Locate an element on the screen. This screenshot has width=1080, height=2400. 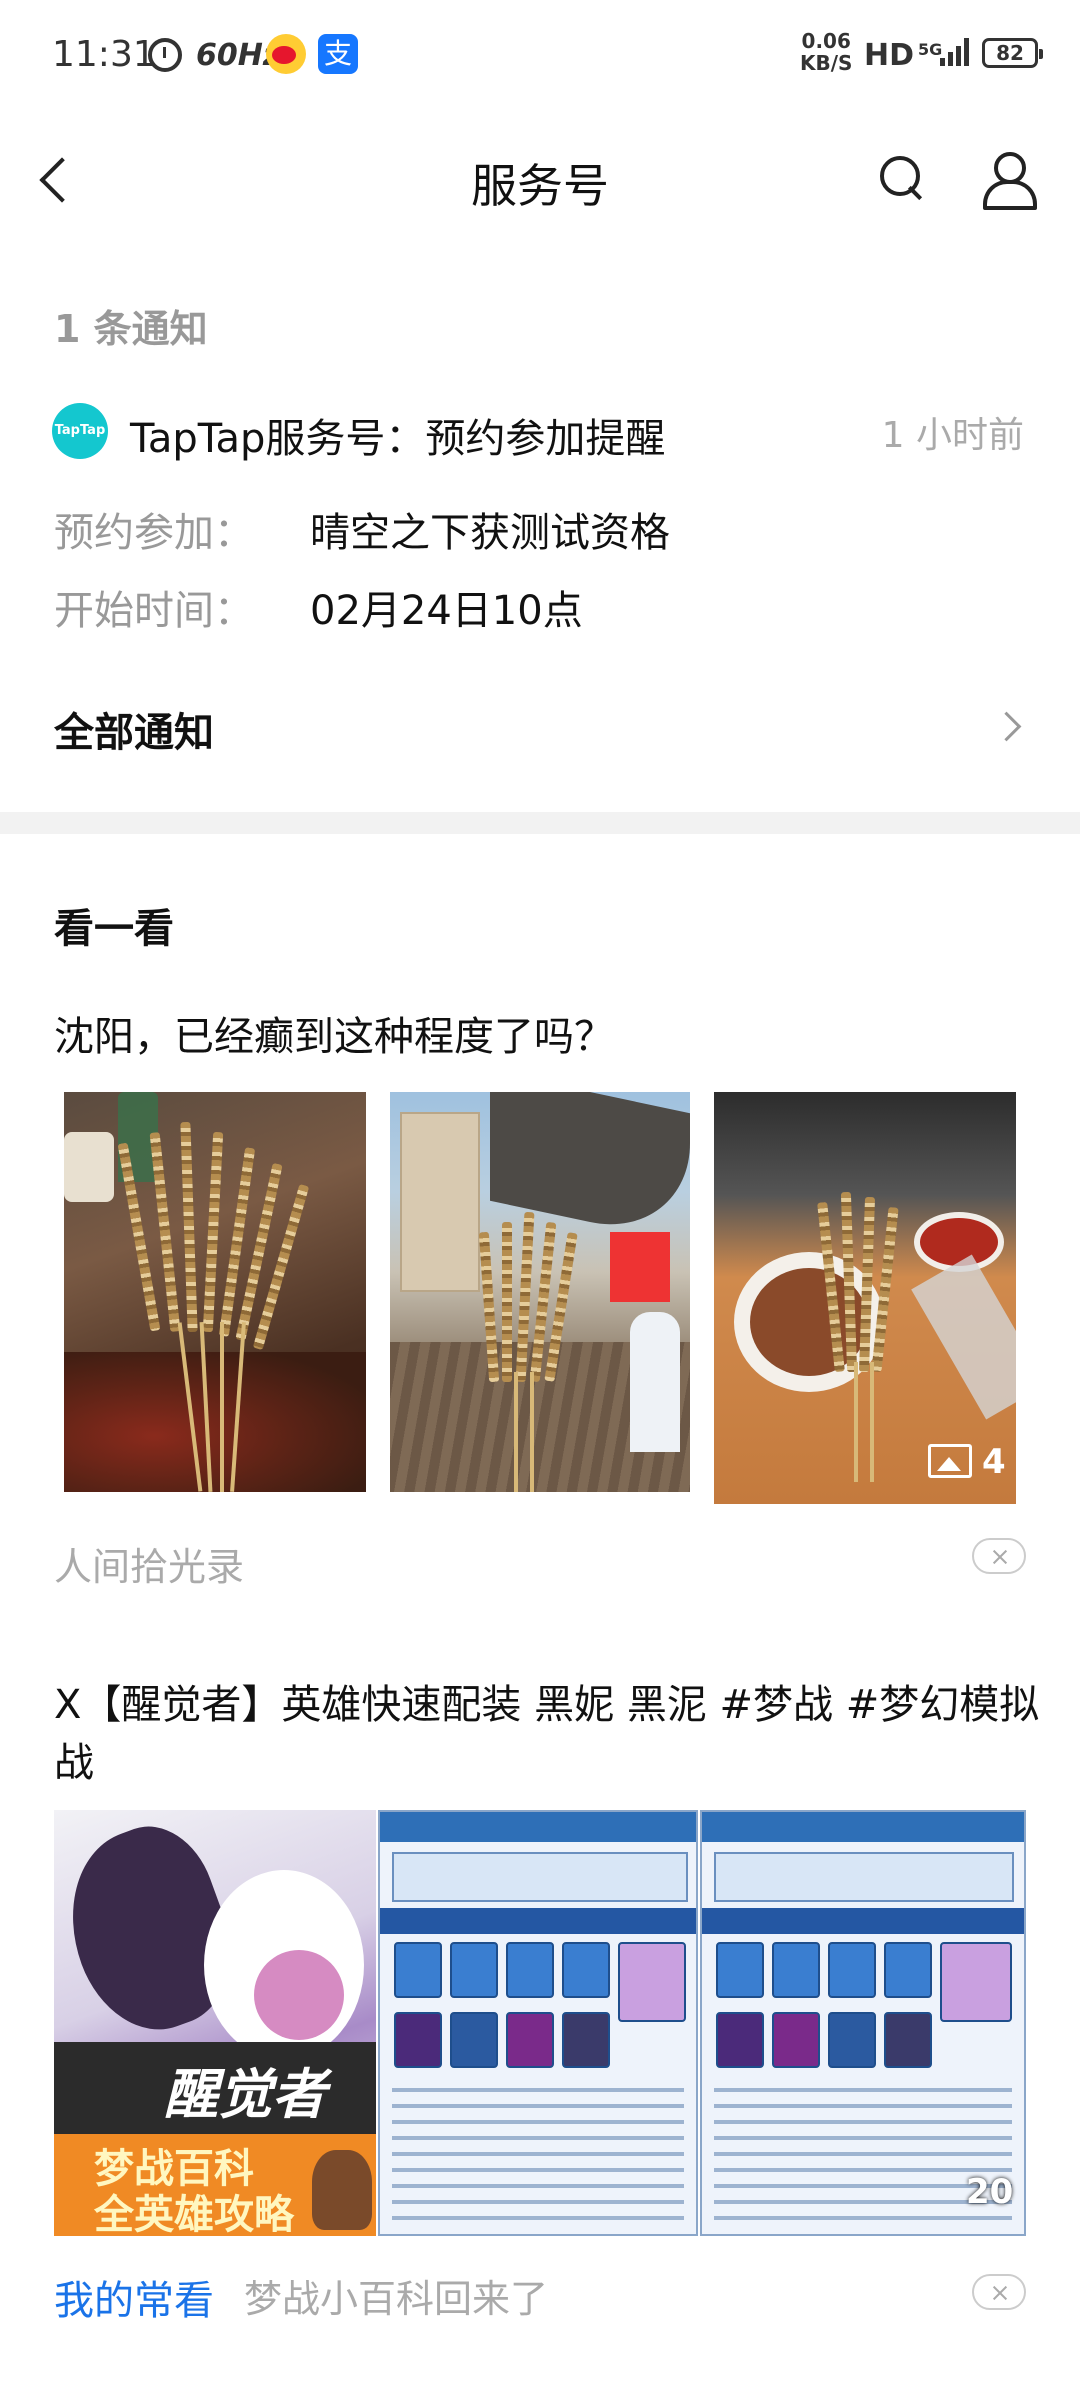
status-bar: 11:31 60Hz 支 0.06 KB/S HD 5G 82 is located at coordinates (540, 55).